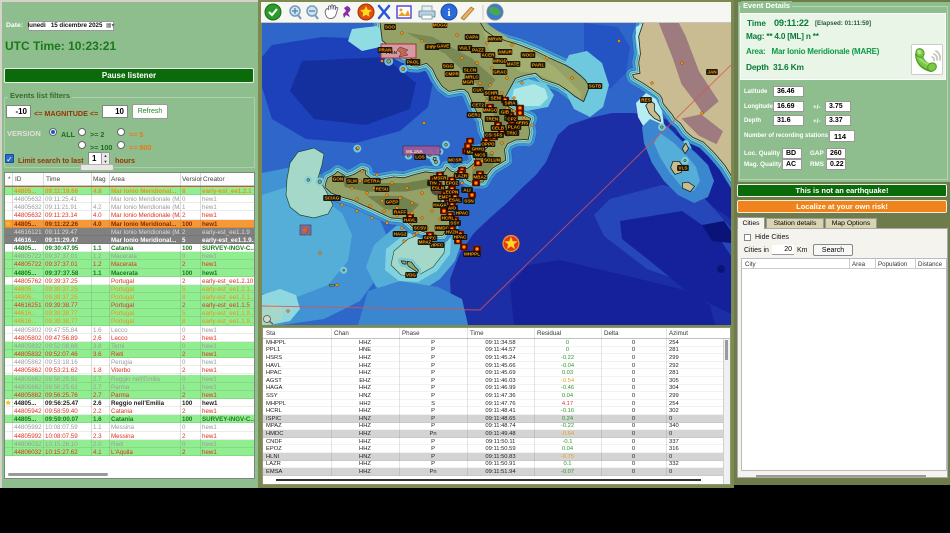 Image resolution: width=950 pixels, height=533 pixels. Describe the element at coordinates (472, 37) in the screenshot. I see `svg-text: CAPA` at that location.